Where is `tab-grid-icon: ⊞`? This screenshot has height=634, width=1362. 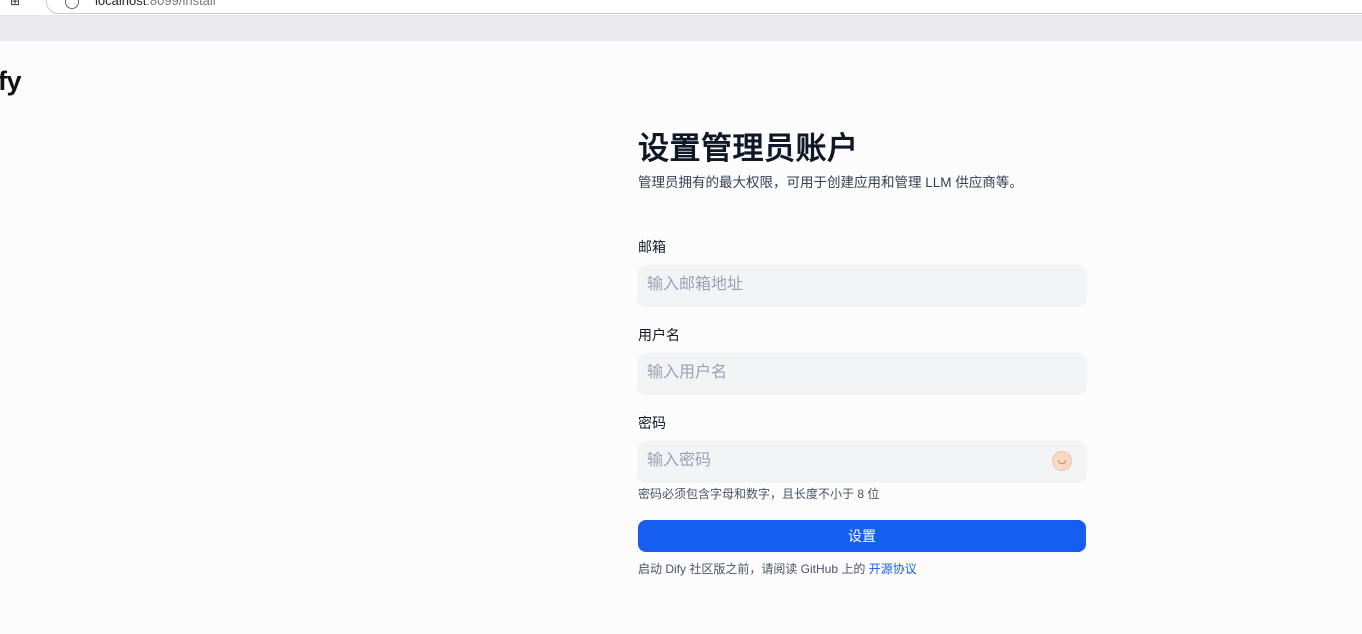
tab-grid-icon: ⊞ is located at coordinates (17, 3).